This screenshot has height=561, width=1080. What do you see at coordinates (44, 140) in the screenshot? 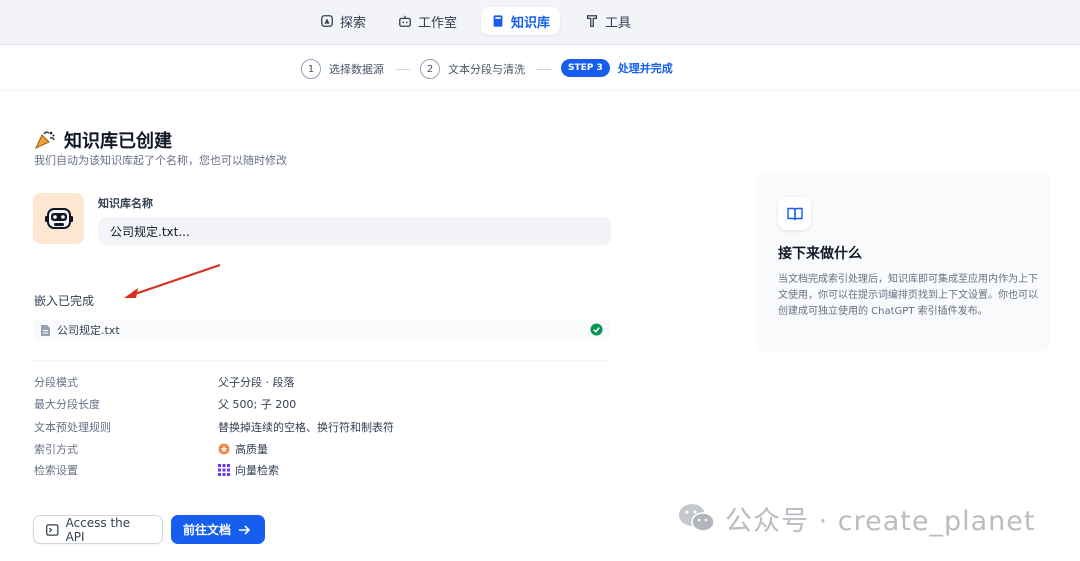
I see `party-popper-icon` at bounding box center [44, 140].